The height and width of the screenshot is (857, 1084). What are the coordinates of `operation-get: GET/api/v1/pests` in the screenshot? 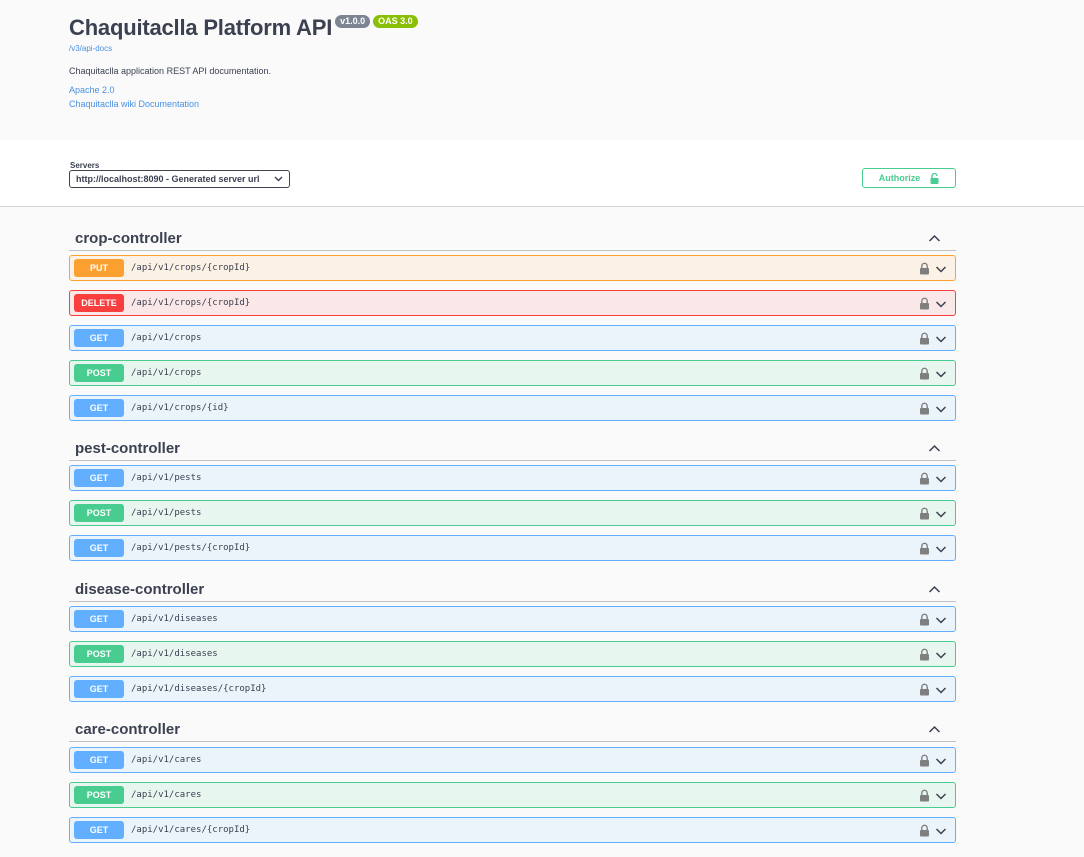 It's located at (512, 478).